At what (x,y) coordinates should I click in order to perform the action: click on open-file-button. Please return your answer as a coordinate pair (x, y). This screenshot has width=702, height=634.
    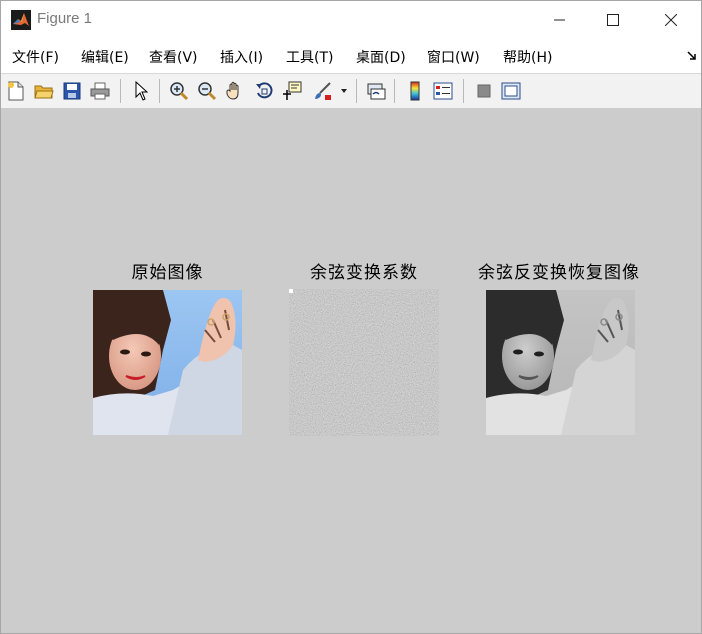
    Looking at the image, I should click on (44, 91).